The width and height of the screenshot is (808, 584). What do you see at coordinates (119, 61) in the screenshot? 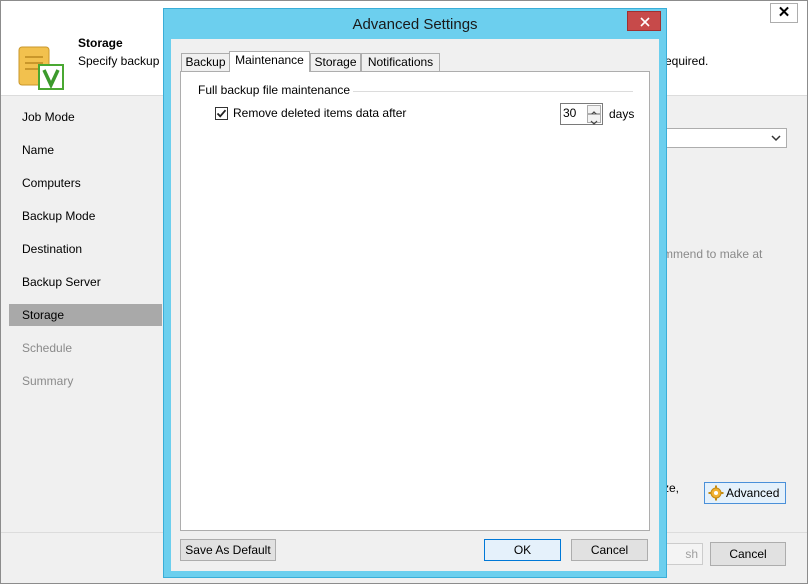
I see `wizard-step-description: Specify backup` at bounding box center [119, 61].